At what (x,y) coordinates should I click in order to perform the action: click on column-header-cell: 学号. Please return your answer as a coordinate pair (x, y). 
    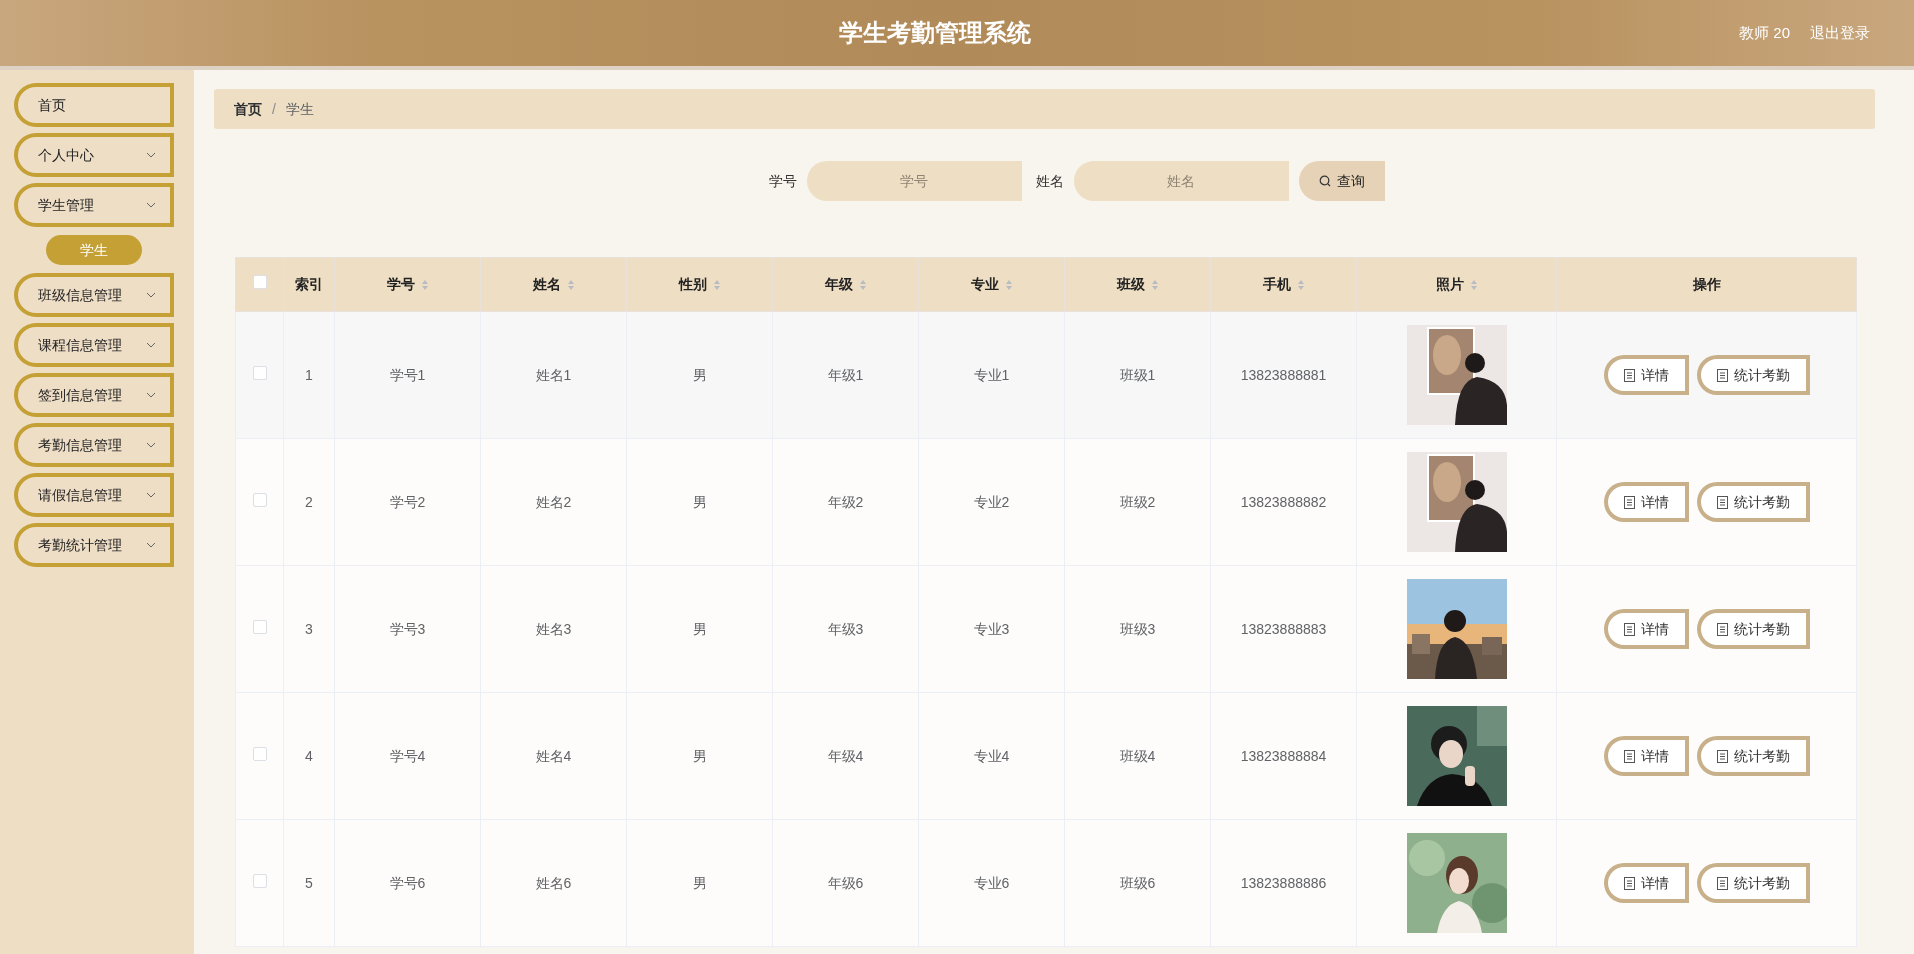
    Looking at the image, I should click on (407, 284).